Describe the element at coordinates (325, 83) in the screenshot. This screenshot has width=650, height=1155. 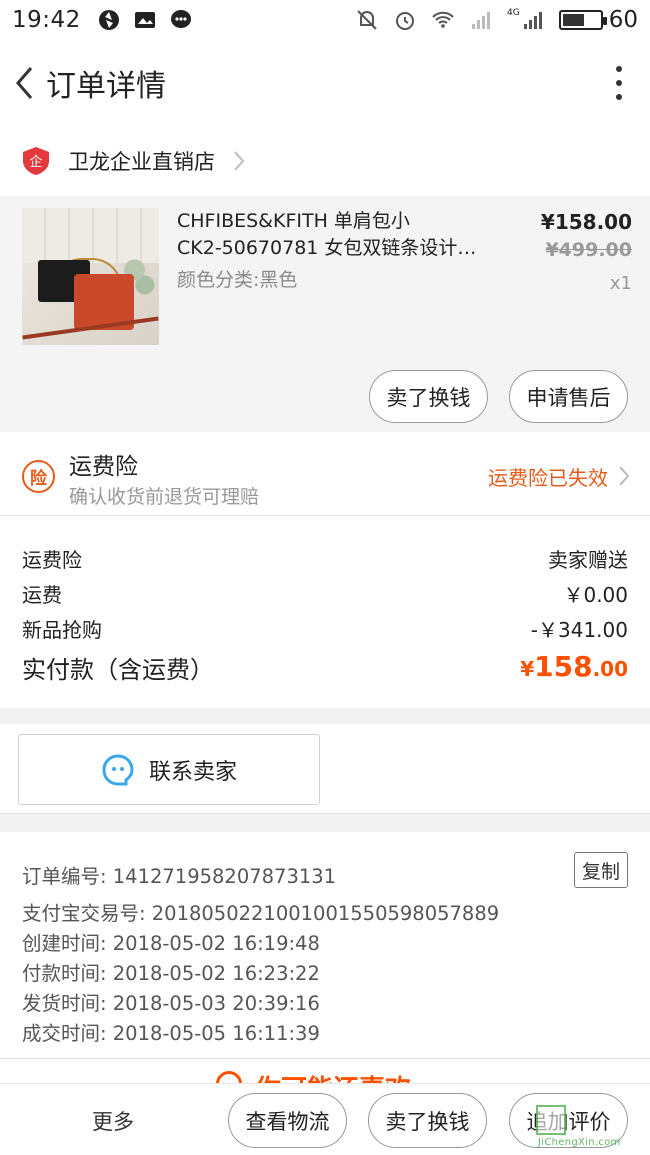
I see `nav-bar: 订单详情` at that location.